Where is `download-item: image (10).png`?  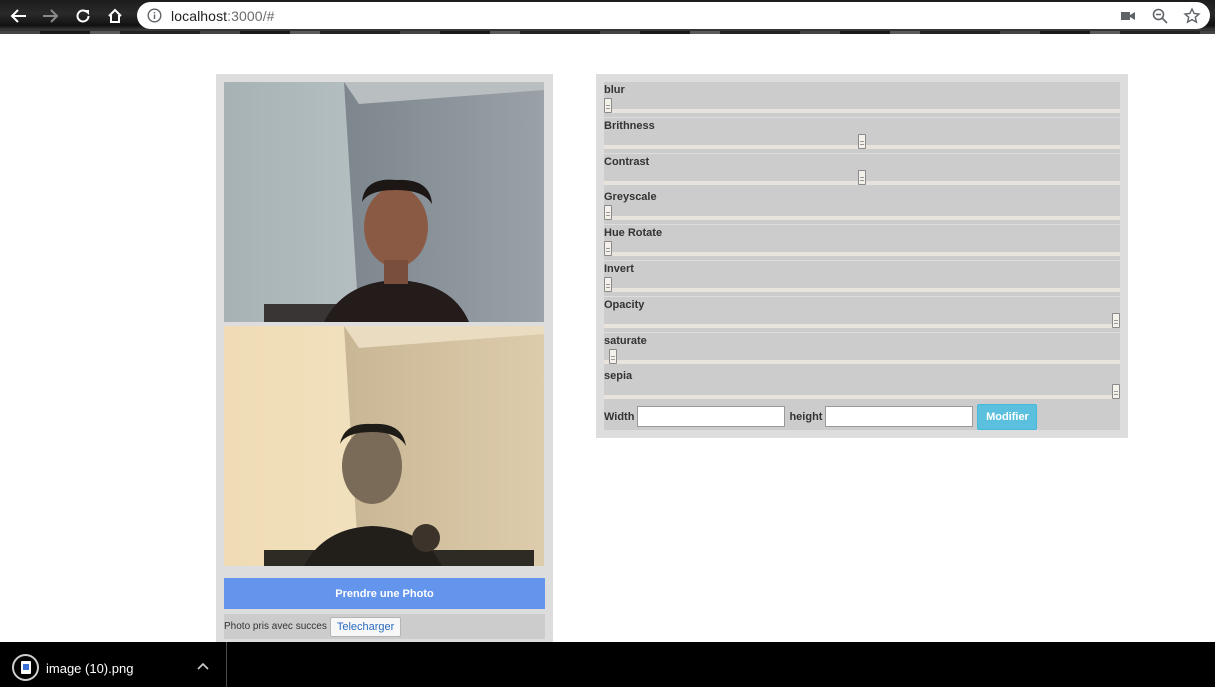 download-item: image (10).png is located at coordinates (113, 664).